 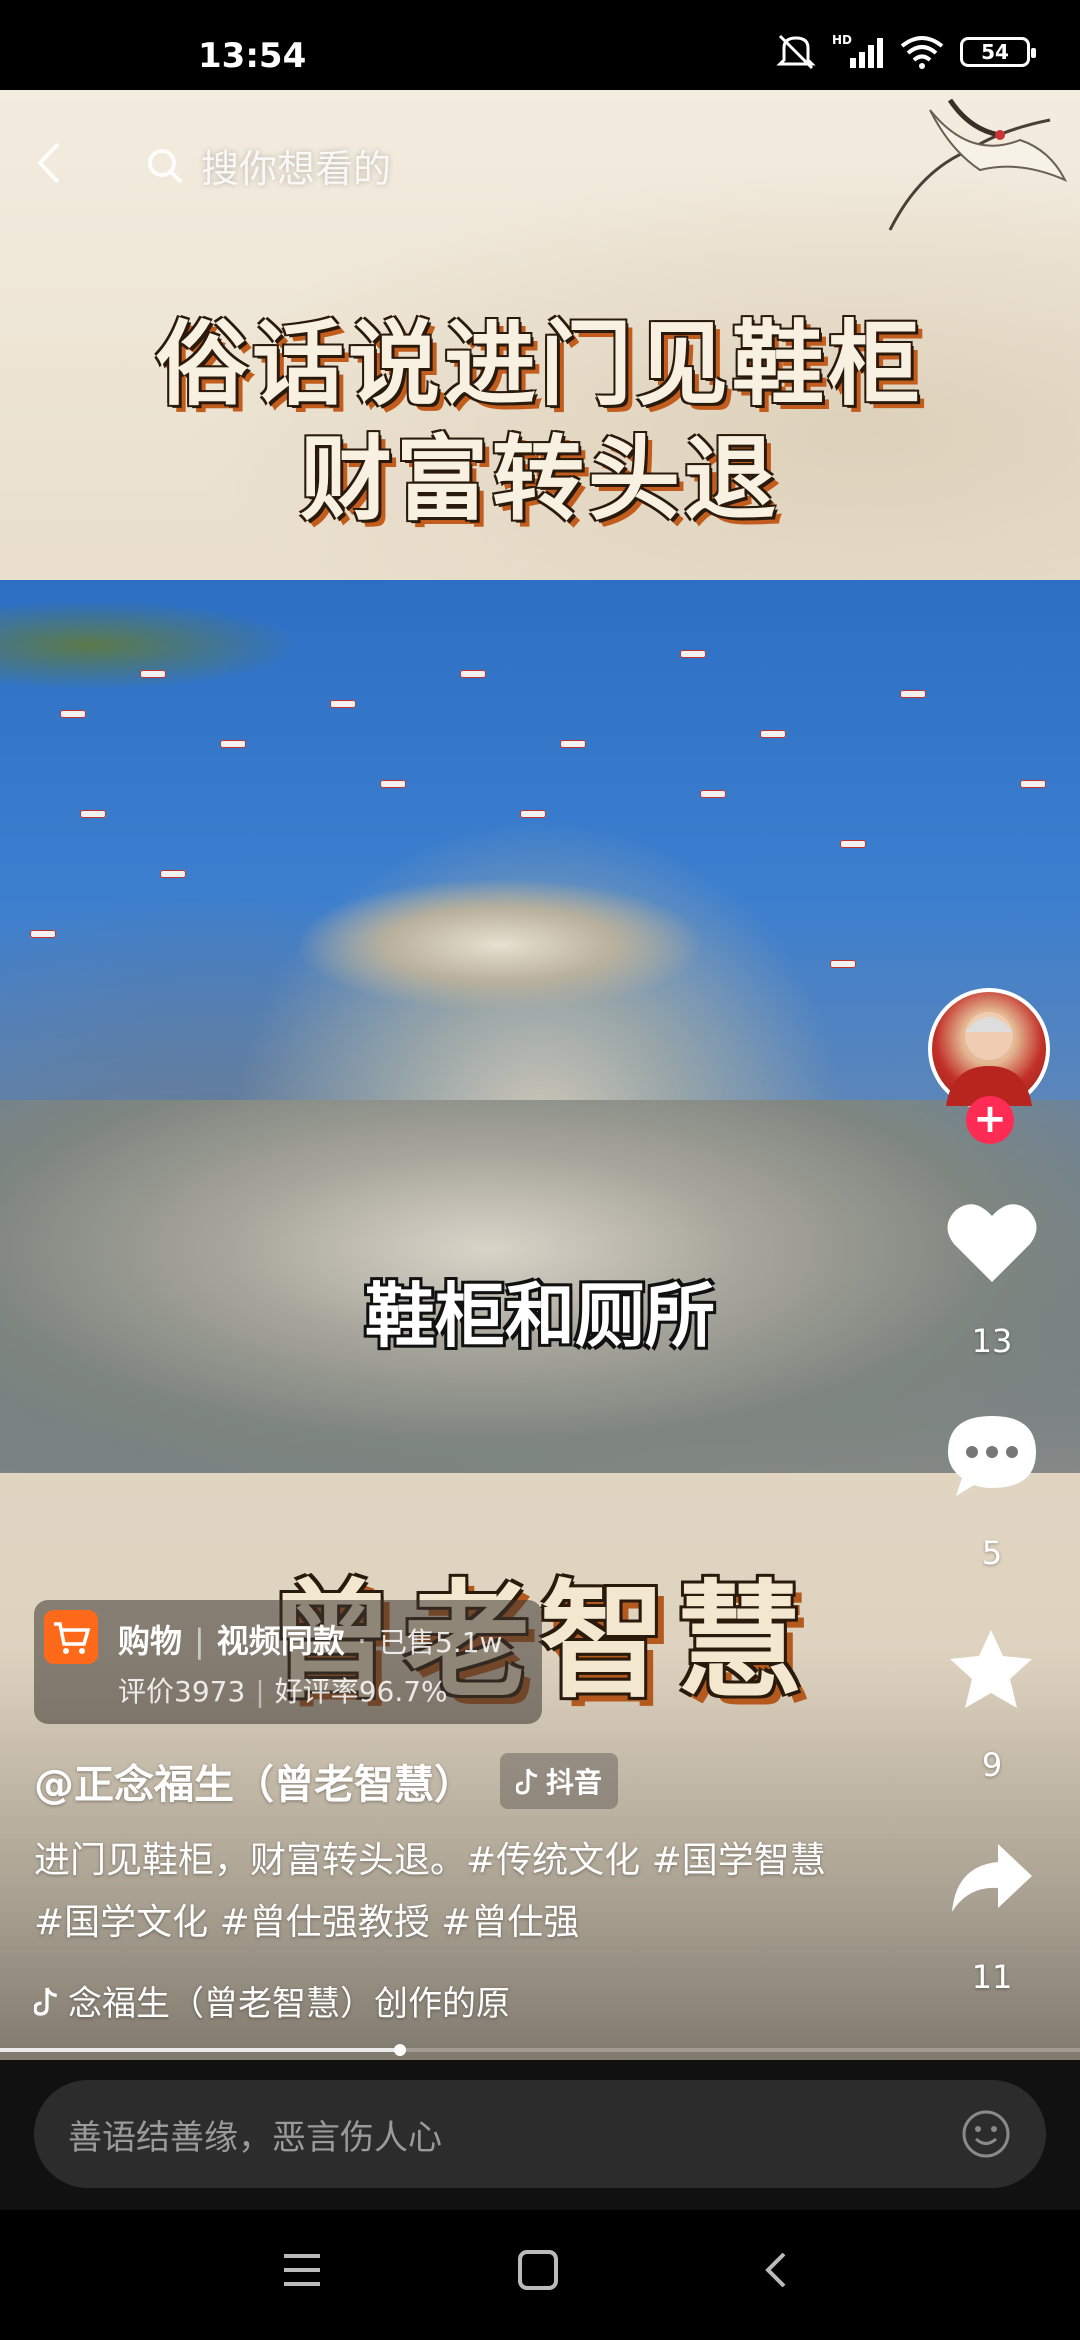 I want to click on follow-plus-icon: +, so click(x=990, y=1120).